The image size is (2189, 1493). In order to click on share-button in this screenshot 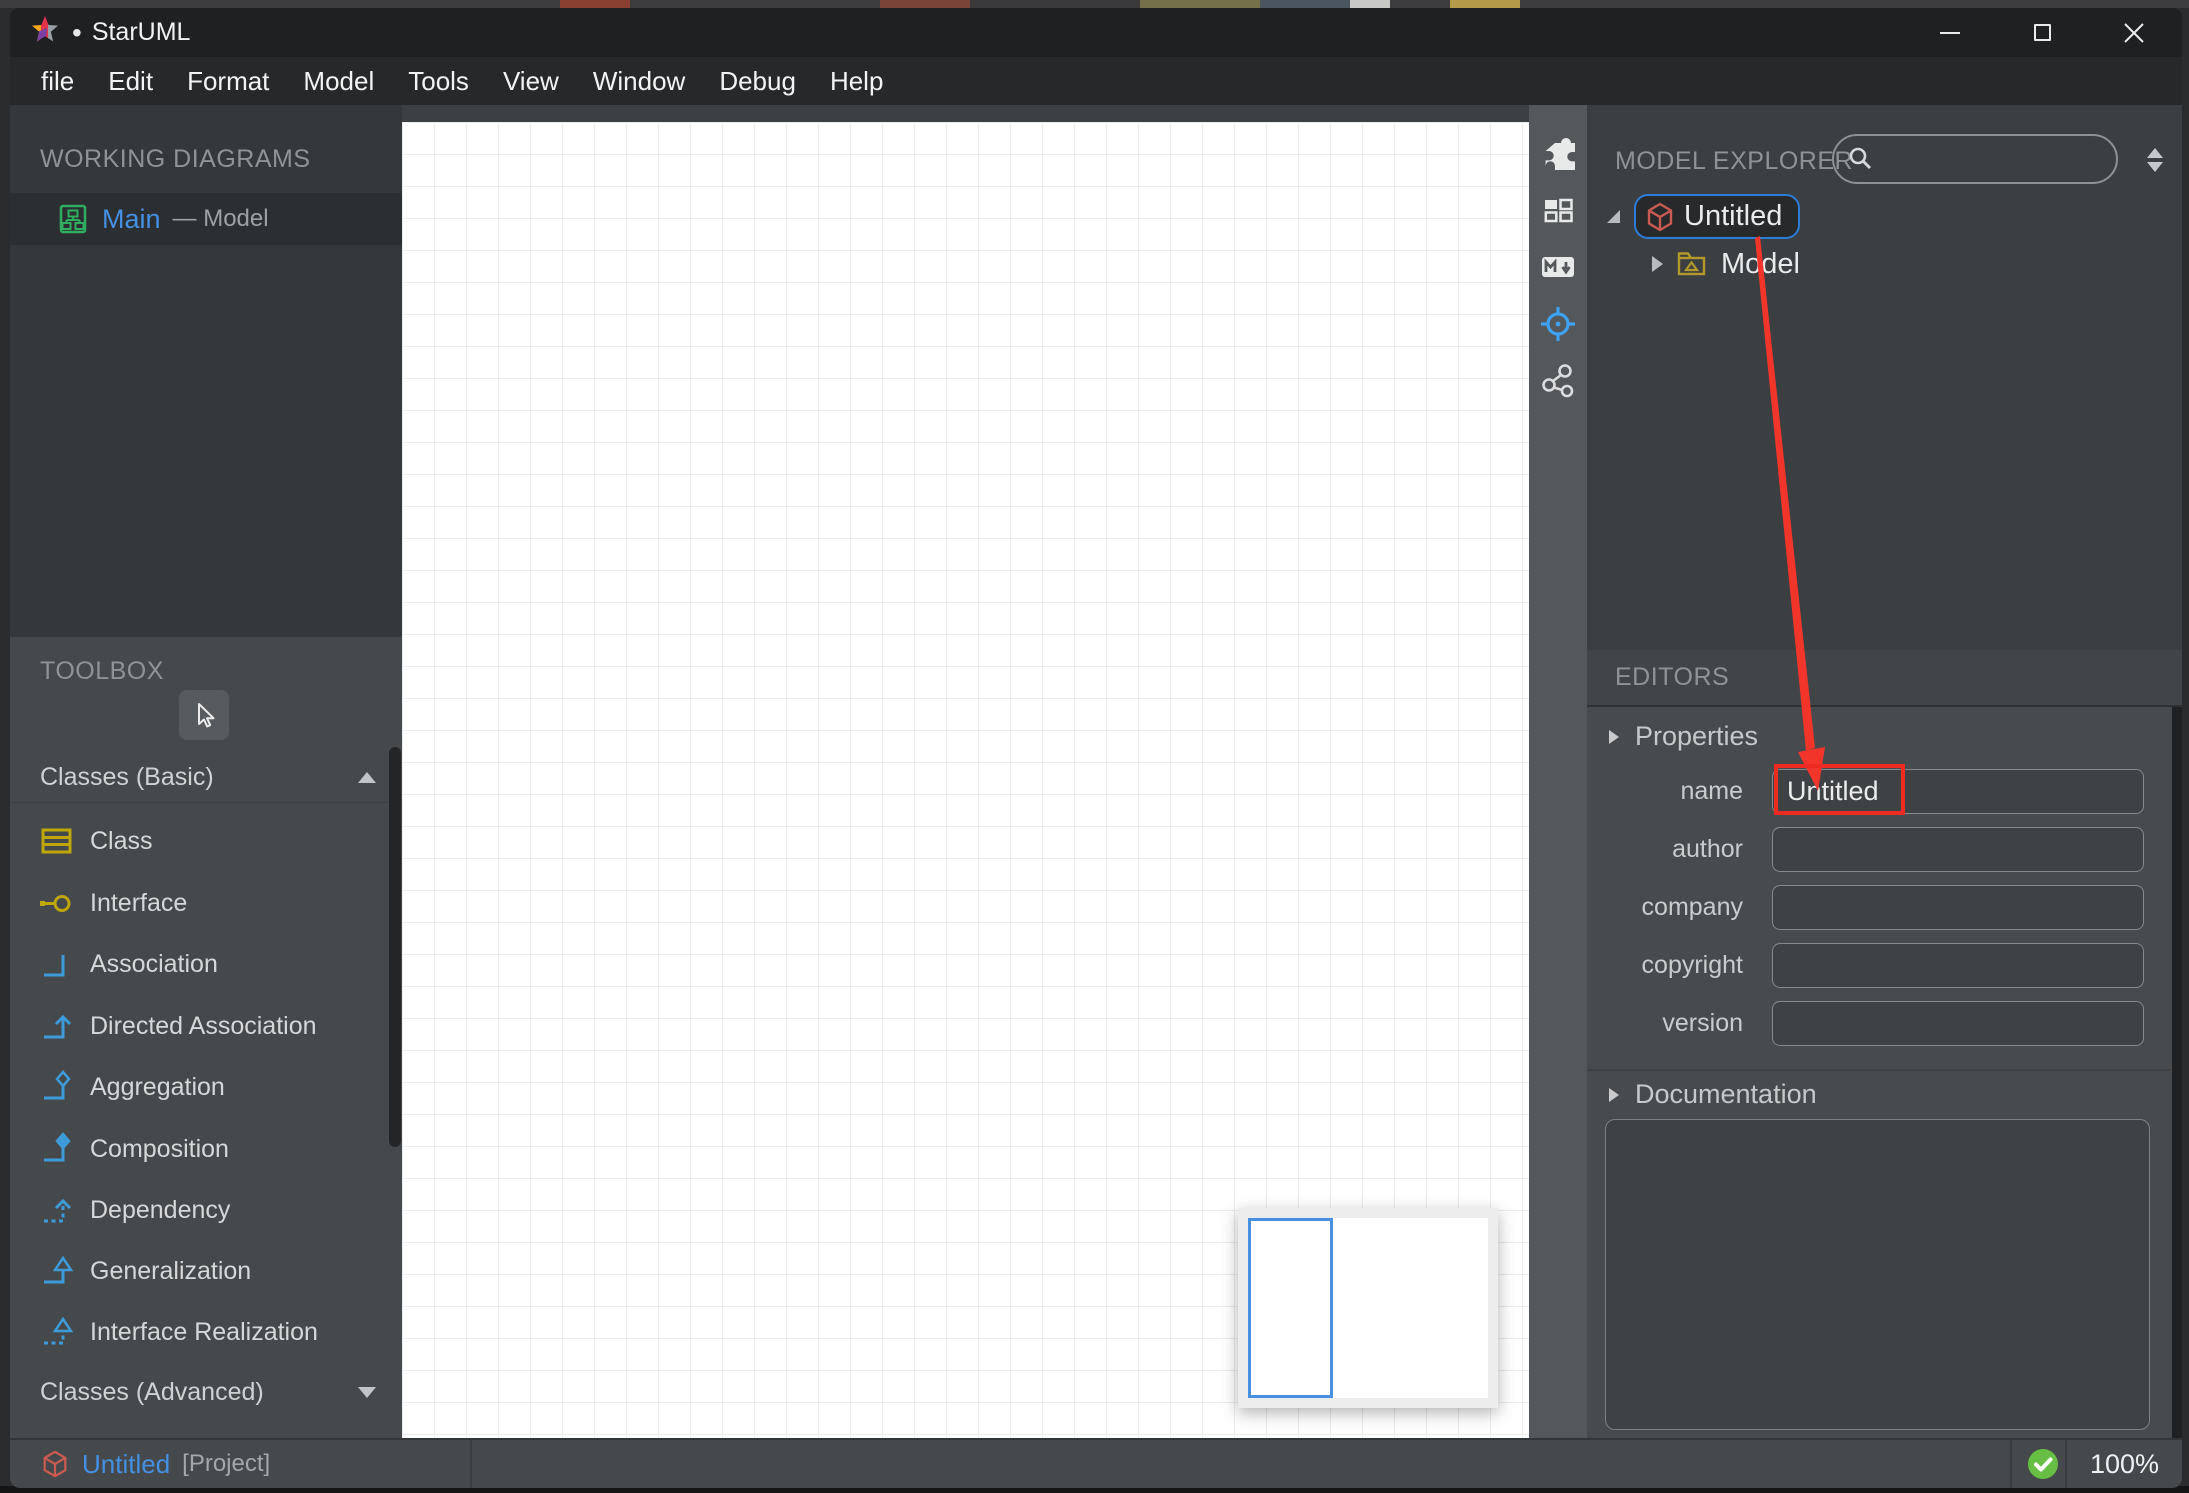, I will do `click(1558, 381)`.